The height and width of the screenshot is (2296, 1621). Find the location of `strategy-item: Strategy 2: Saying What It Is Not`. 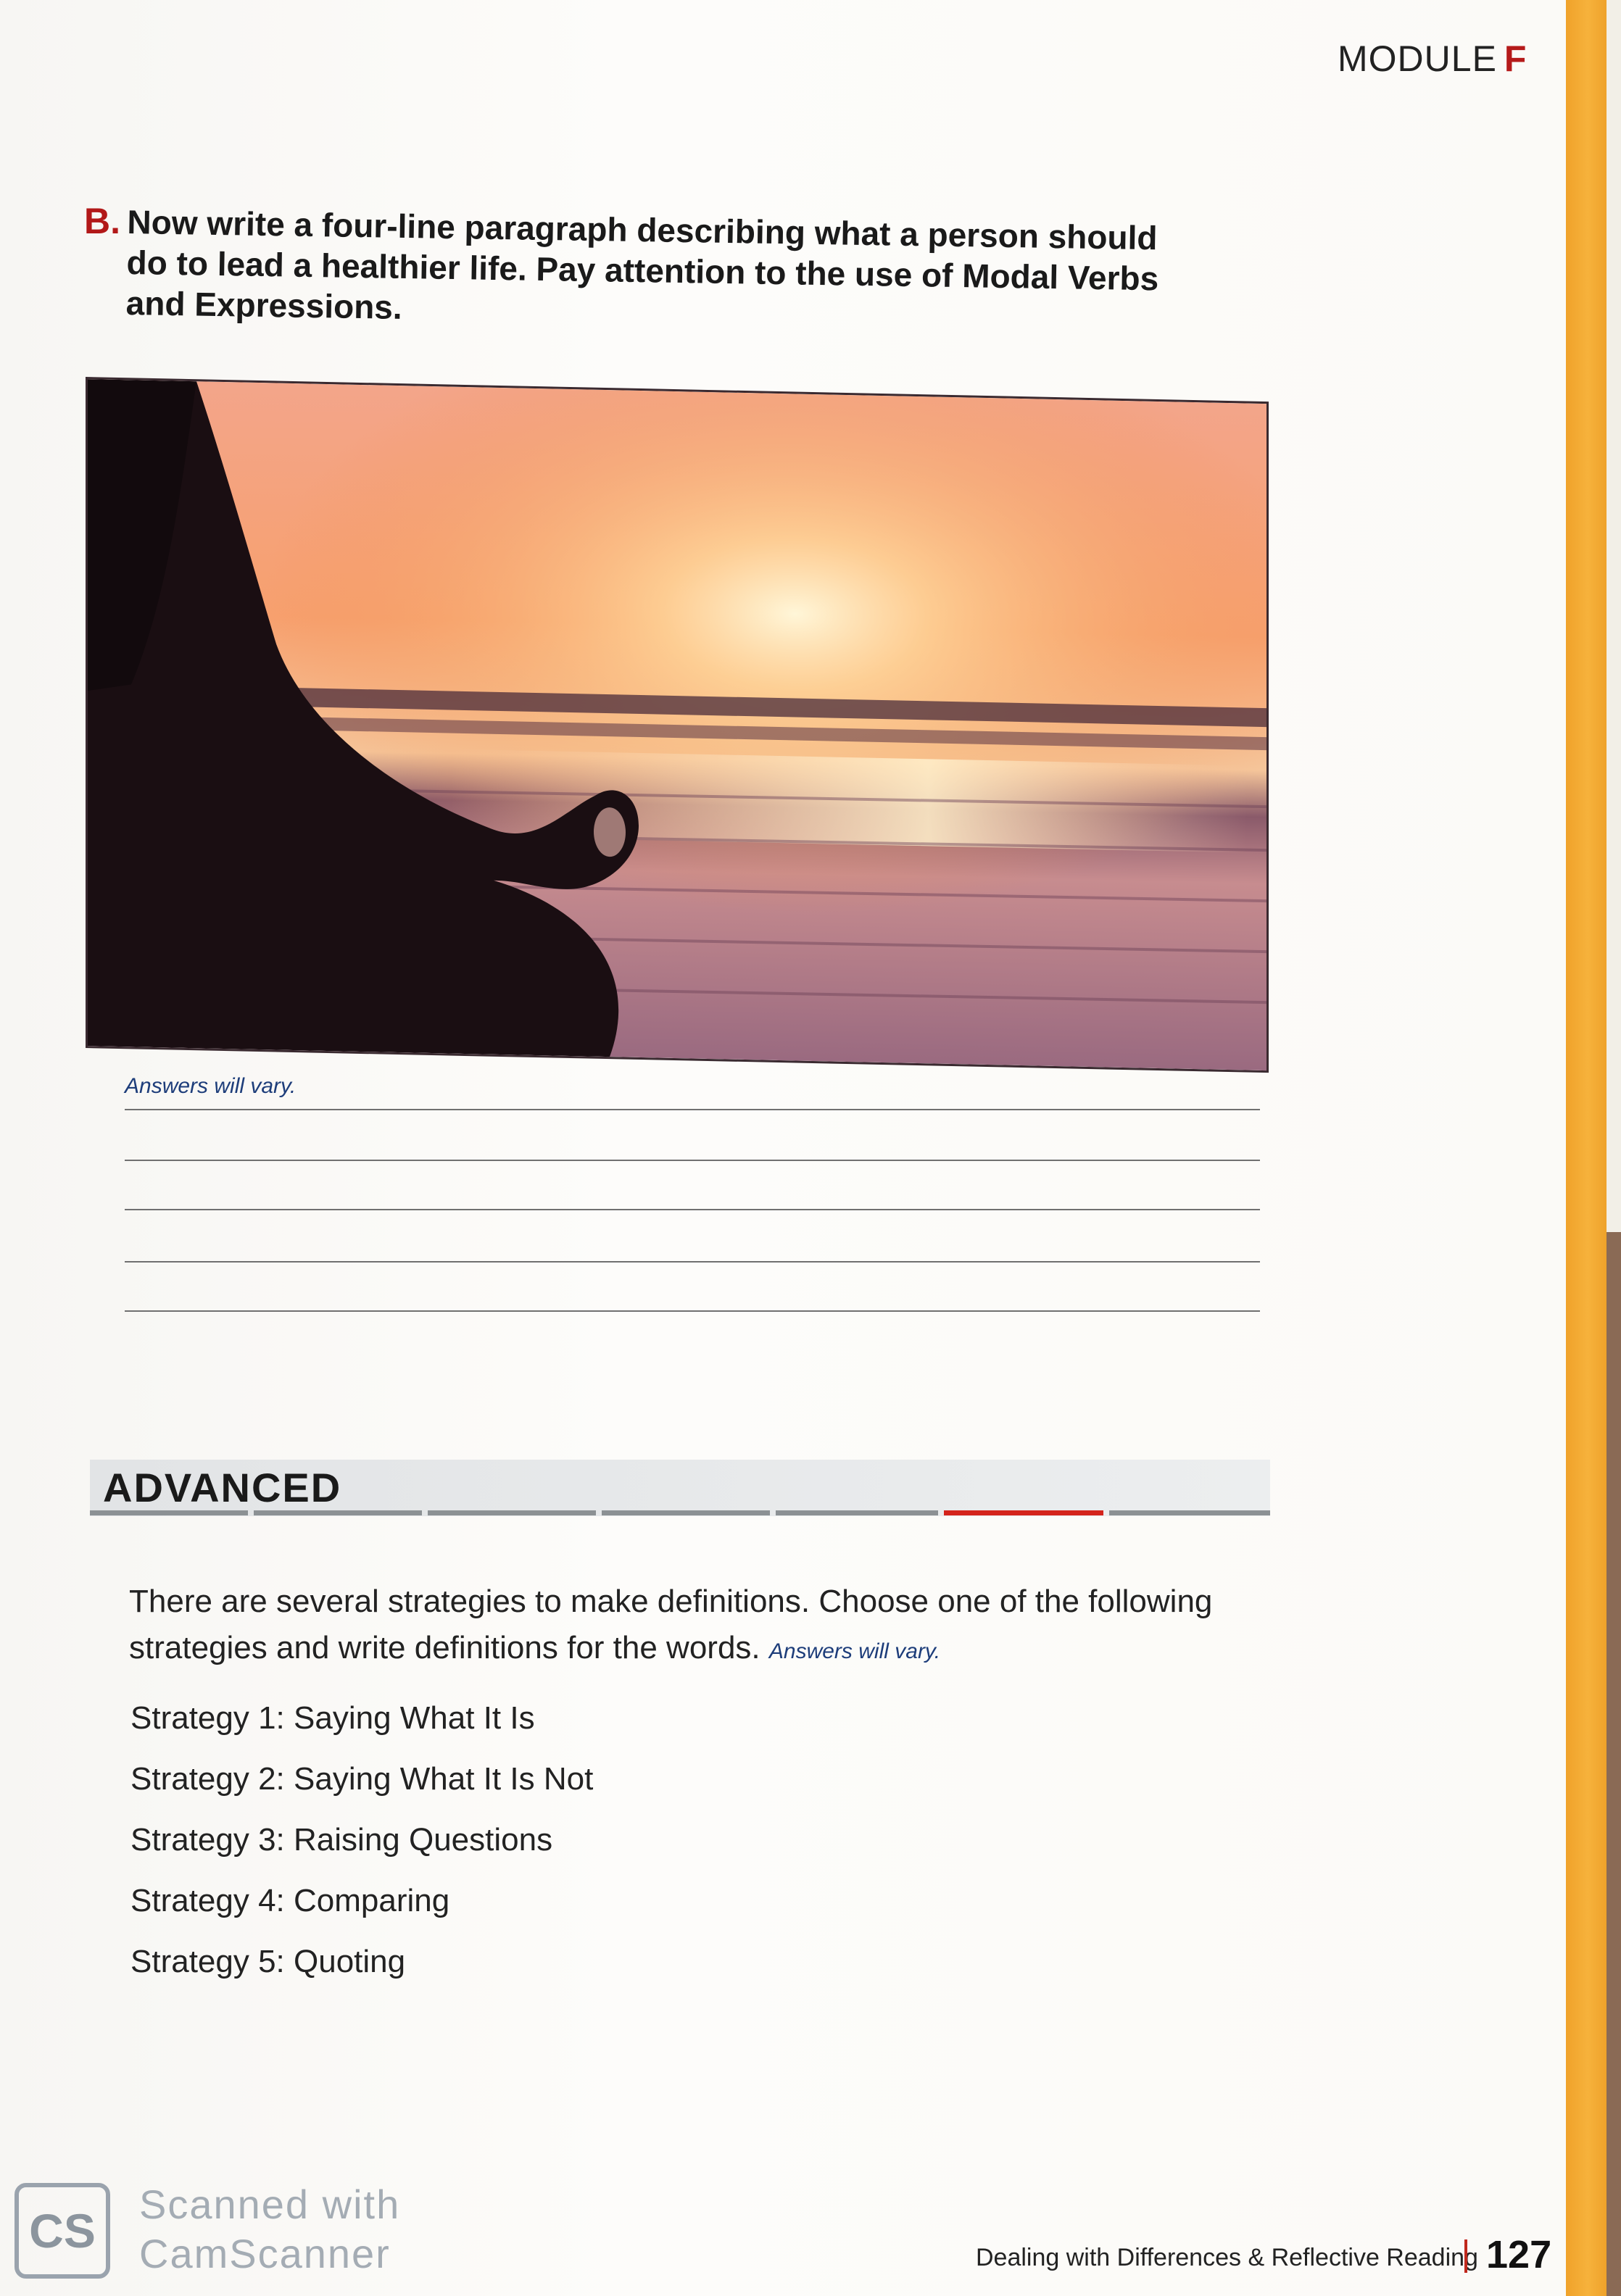

strategy-item: Strategy 2: Saying What It Is Not is located at coordinates (361, 1779).